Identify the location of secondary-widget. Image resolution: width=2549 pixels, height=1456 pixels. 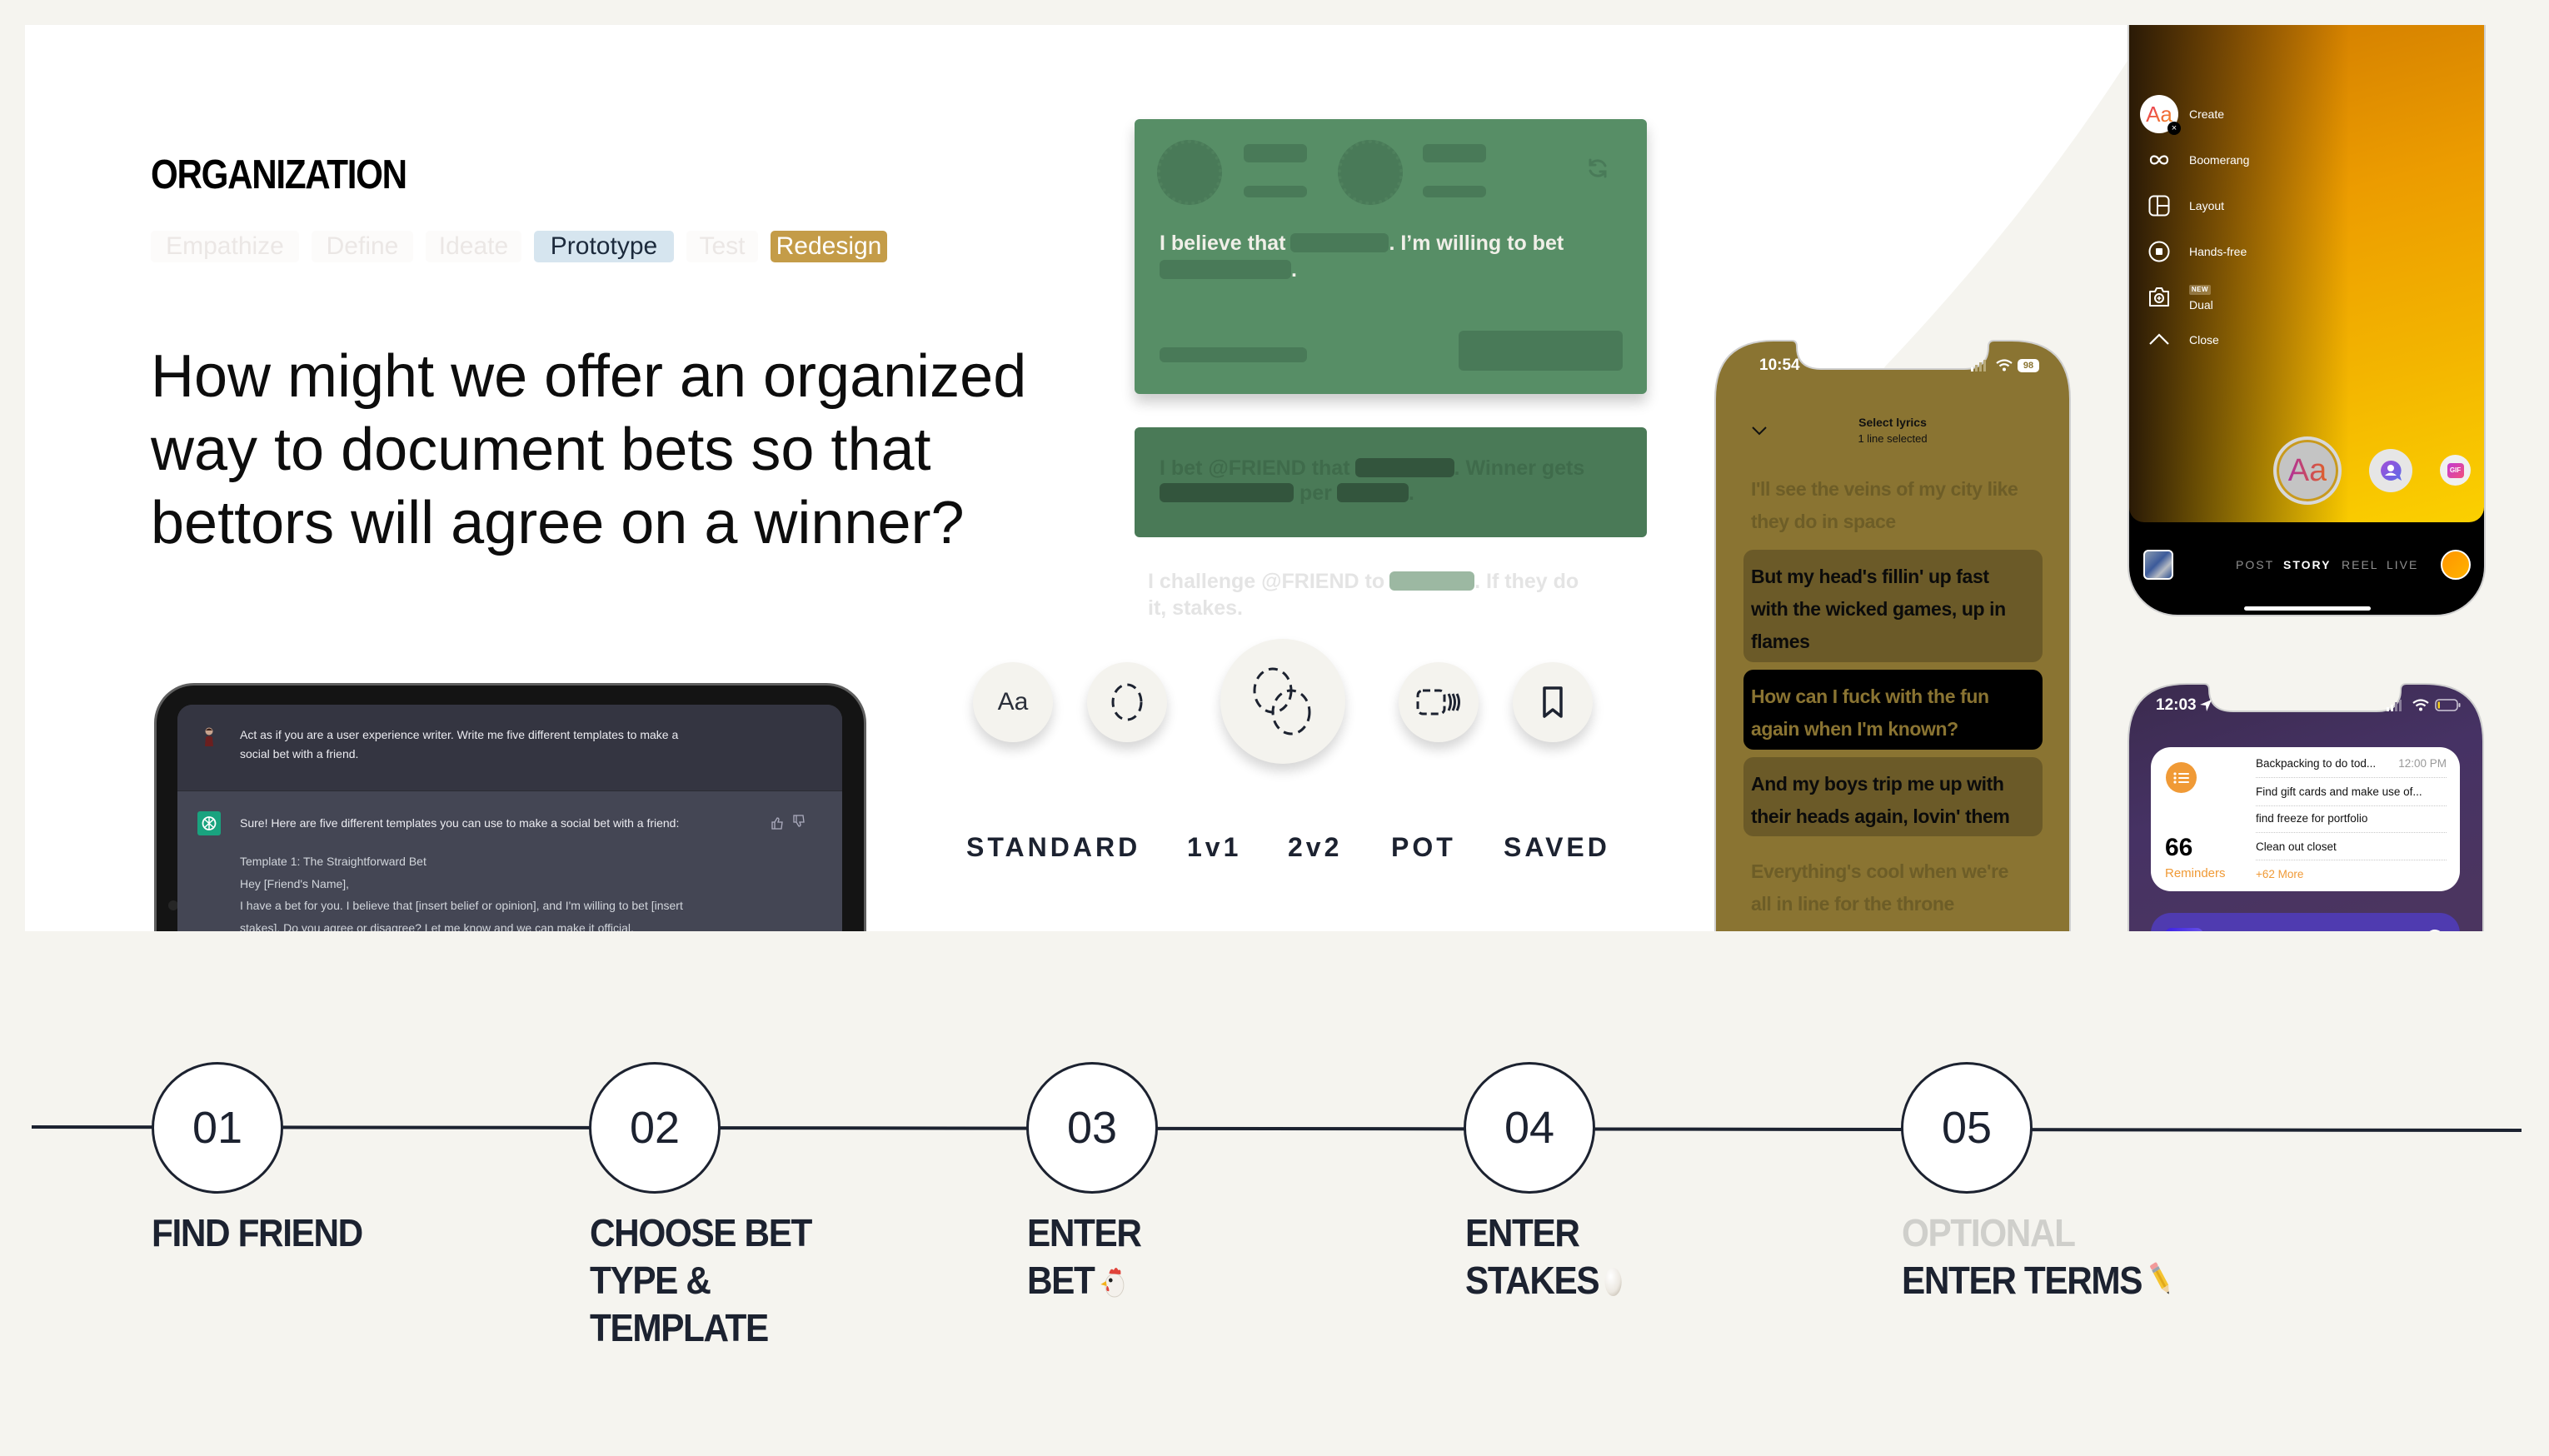
(2306, 922).